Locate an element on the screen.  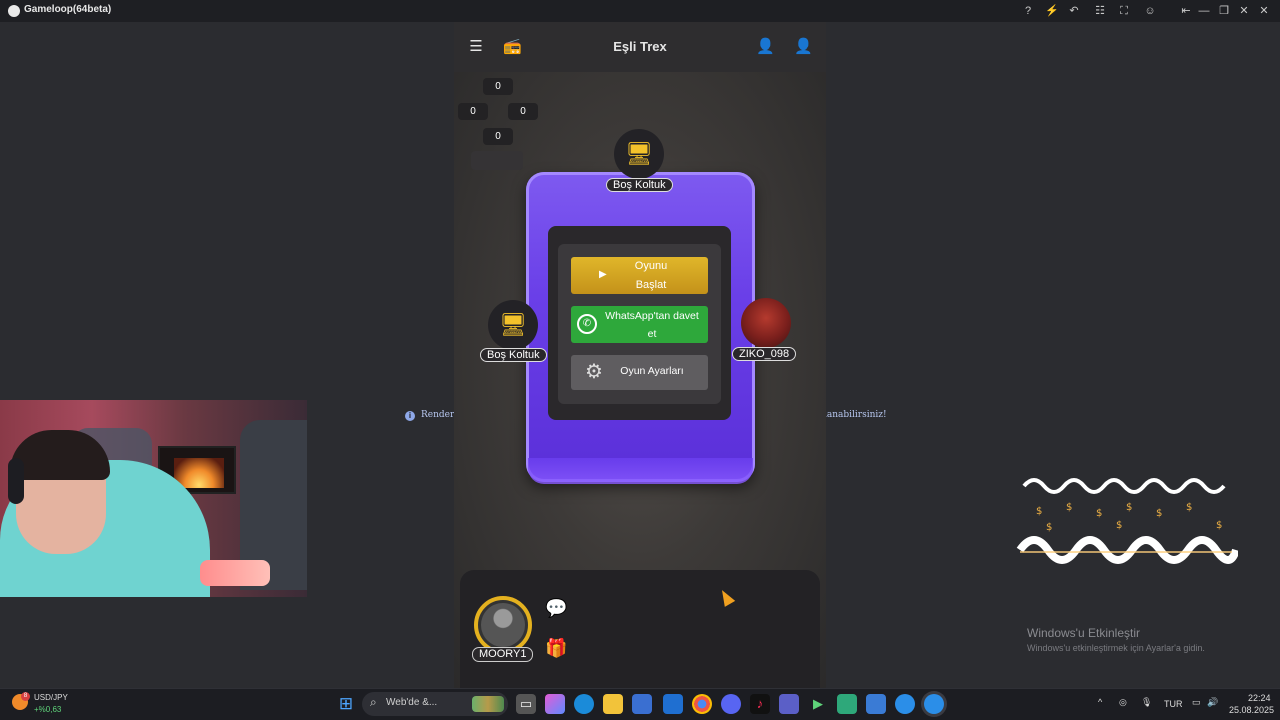
whatsapp-label-line1: WhatsApp'tan davet is located at coordinates (652, 316).